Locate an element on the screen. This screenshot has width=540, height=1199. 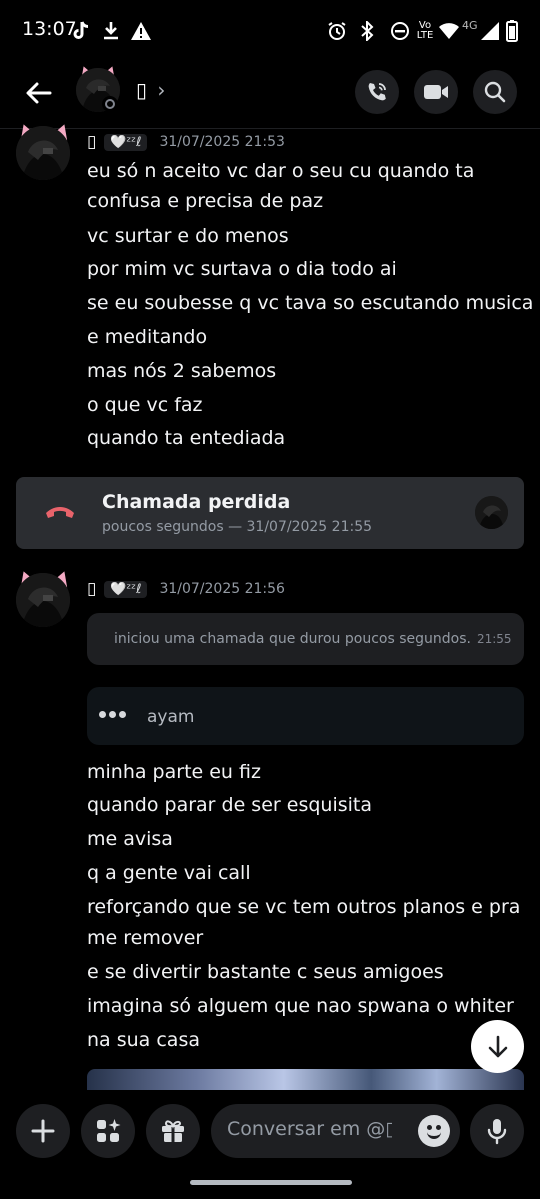
message-line: minha parte eu fiz is located at coordinates (174, 772).